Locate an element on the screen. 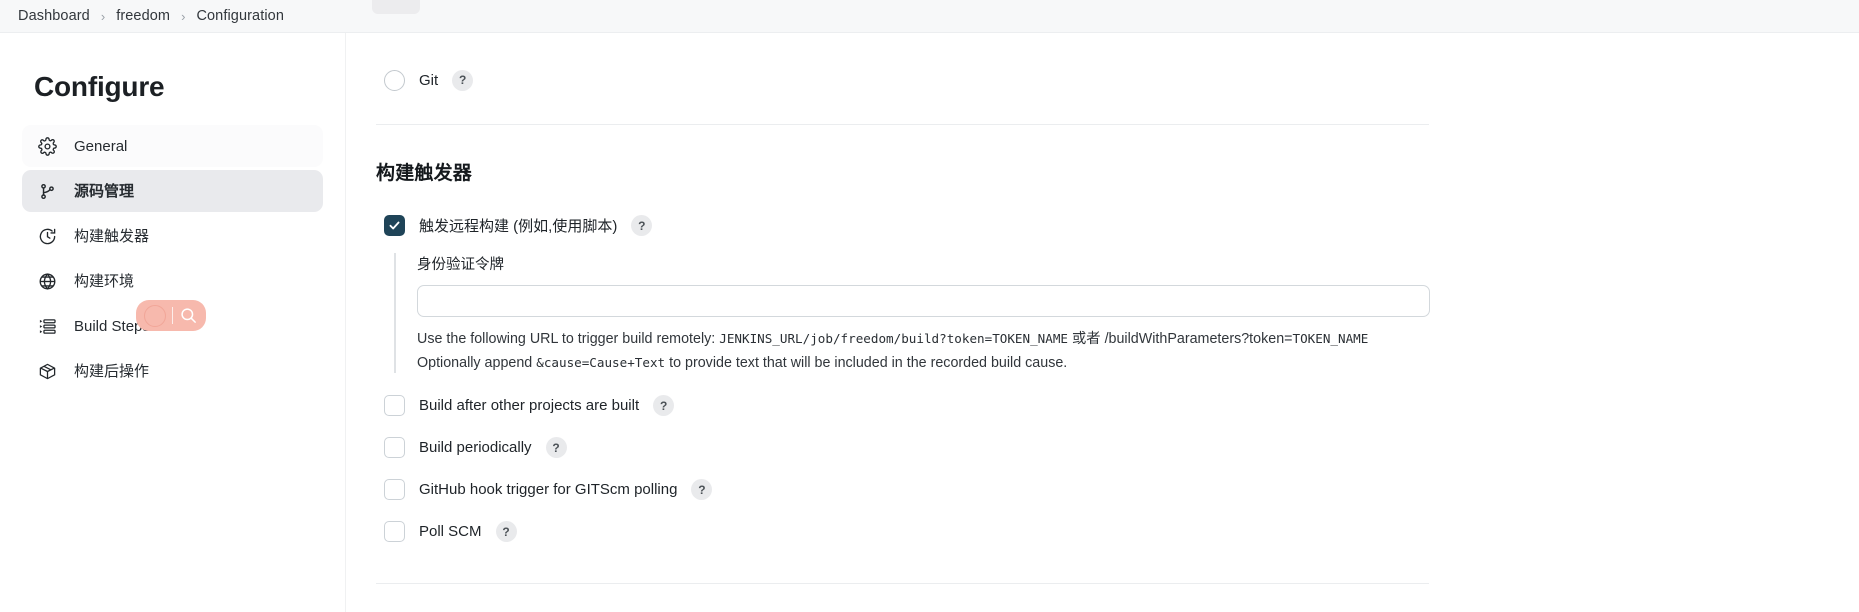 Image resolution: width=1859 pixels, height=612 pixels. authentication-token-input is located at coordinates (923, 301).